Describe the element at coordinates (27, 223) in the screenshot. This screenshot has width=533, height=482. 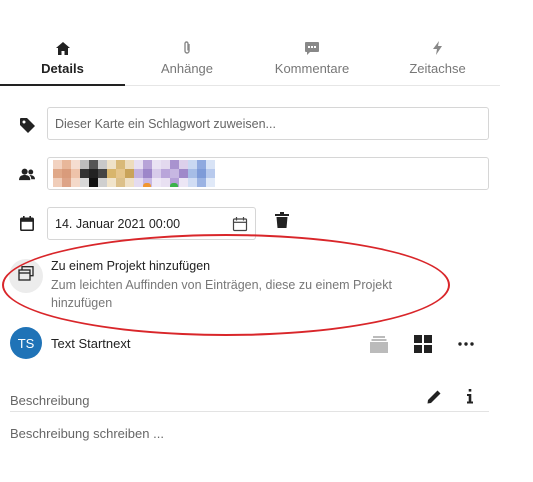
I see `calendar-icon` at that location.